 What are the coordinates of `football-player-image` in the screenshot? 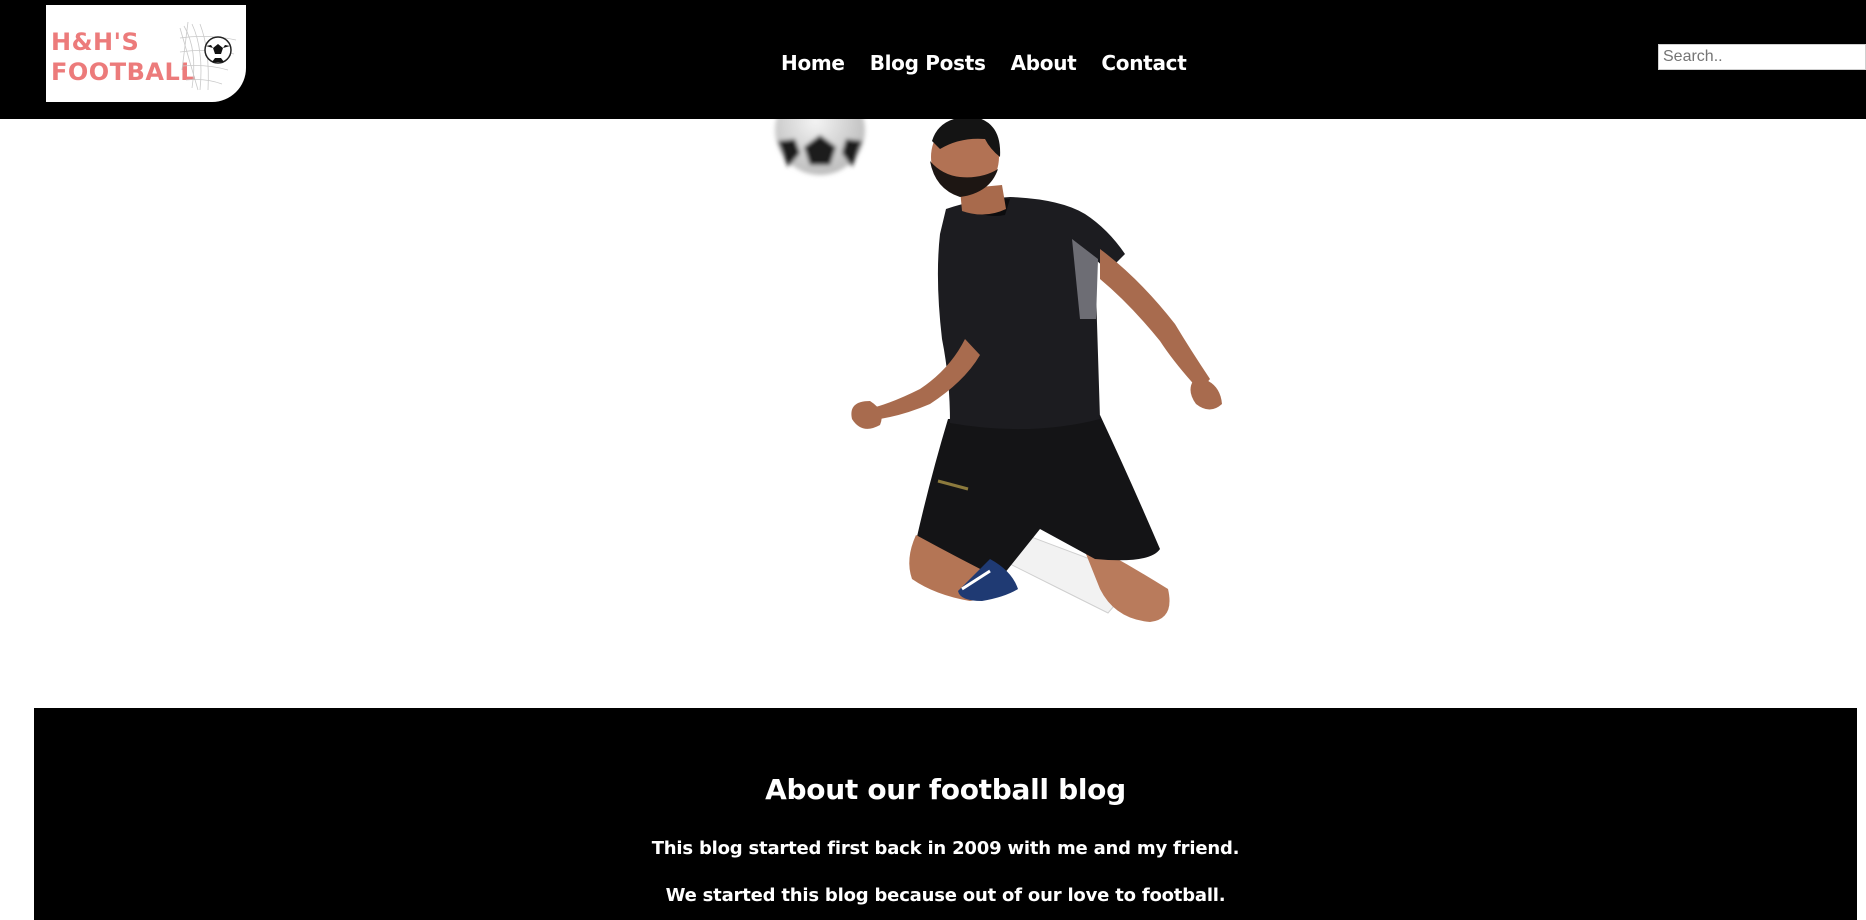 It's located at (998, 370).